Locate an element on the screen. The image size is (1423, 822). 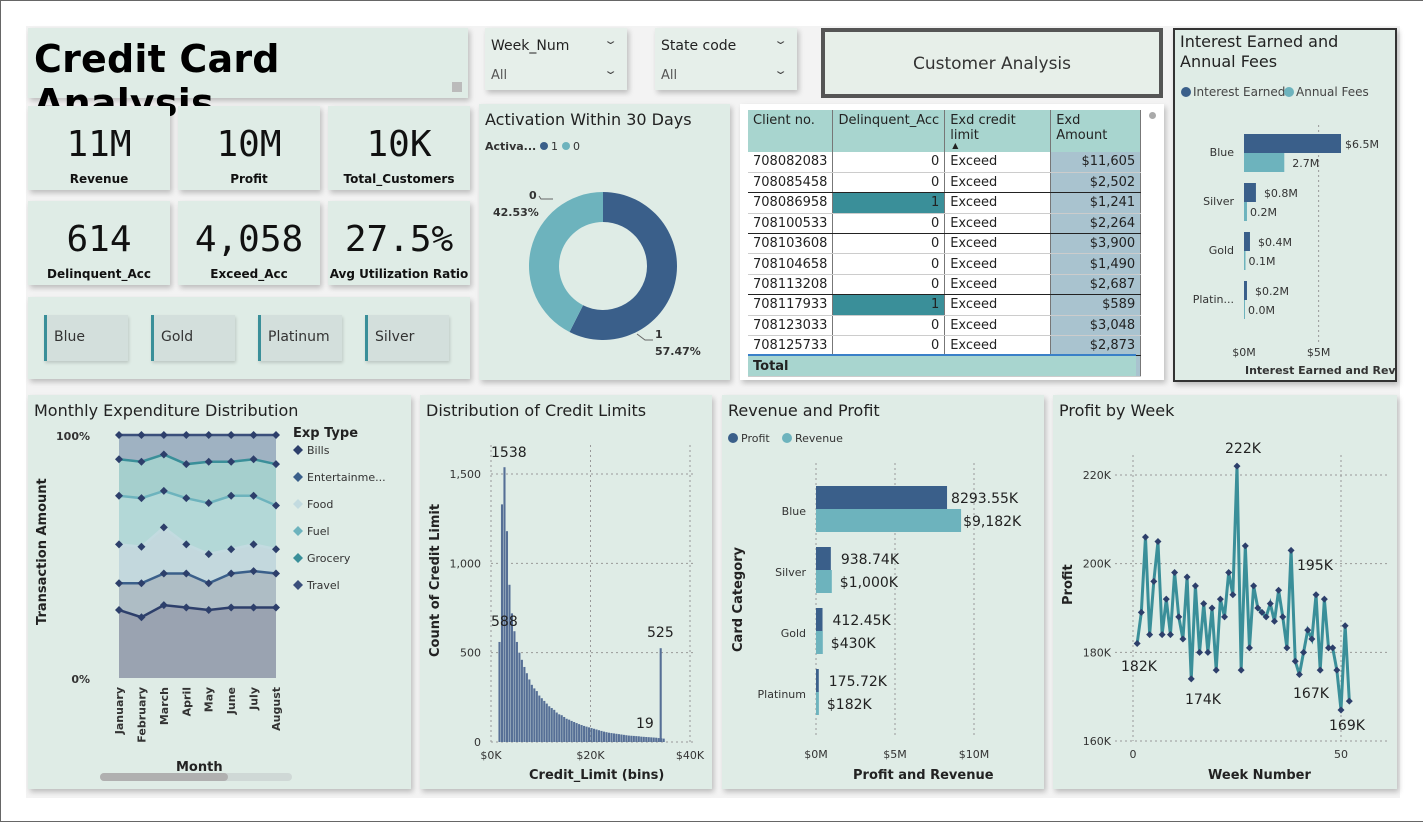
data-label: 195K is located at coordinates (1315, 566).